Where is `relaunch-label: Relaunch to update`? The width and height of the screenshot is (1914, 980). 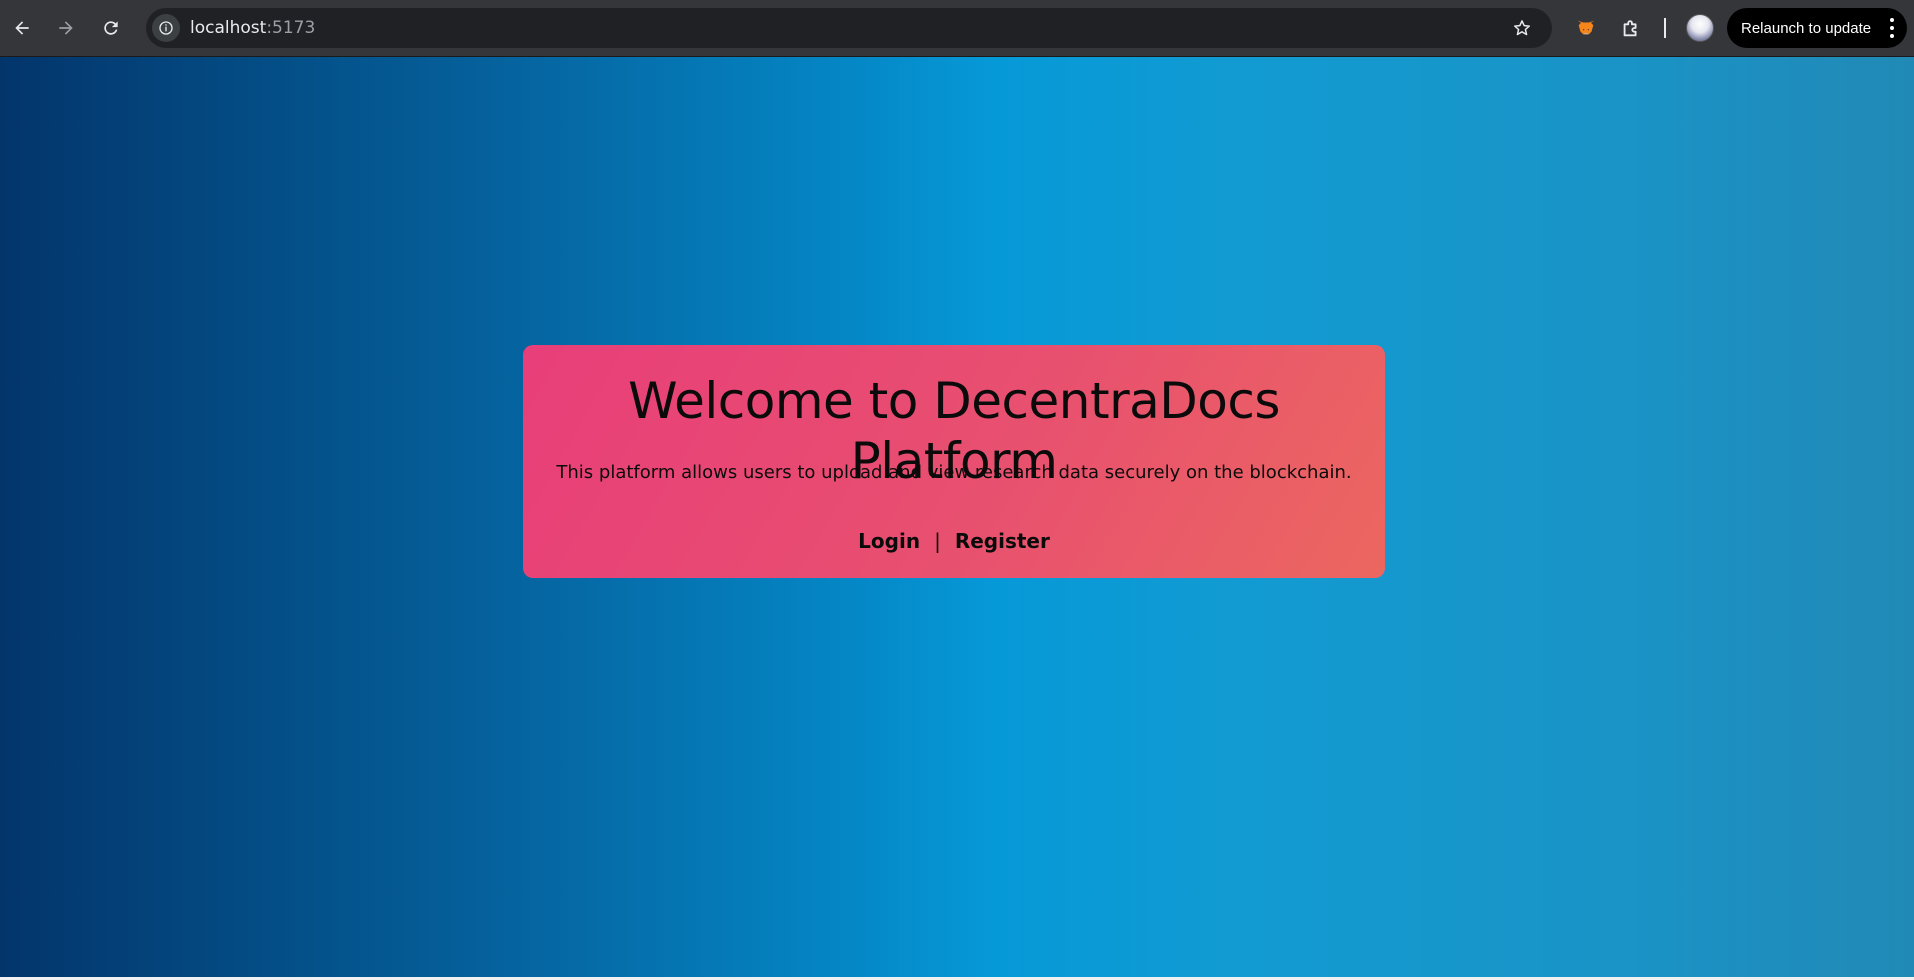 relaunch-label: Relaunch to update is located at coordinates (1806, 28).